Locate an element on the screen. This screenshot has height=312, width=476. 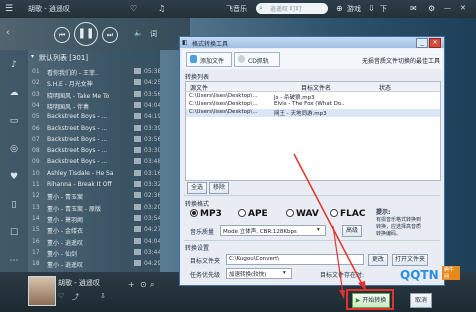
qqtn-watermark: QQTN 腾牛网 is located at coordinates (430, 277).